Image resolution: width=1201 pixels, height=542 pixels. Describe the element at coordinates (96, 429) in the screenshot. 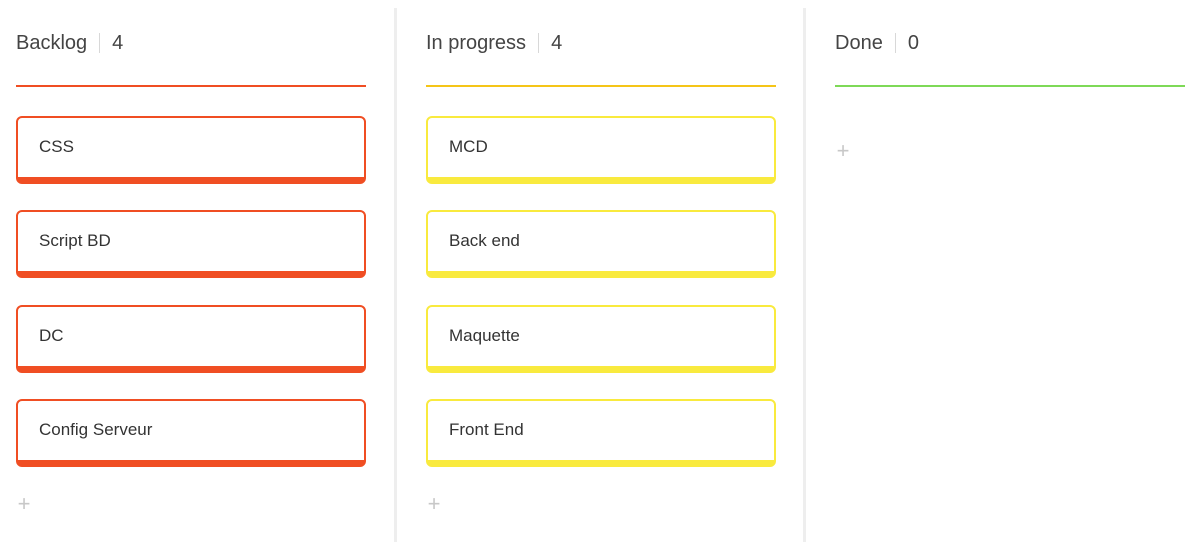

I see `card-title: Config Serveur` at that location.